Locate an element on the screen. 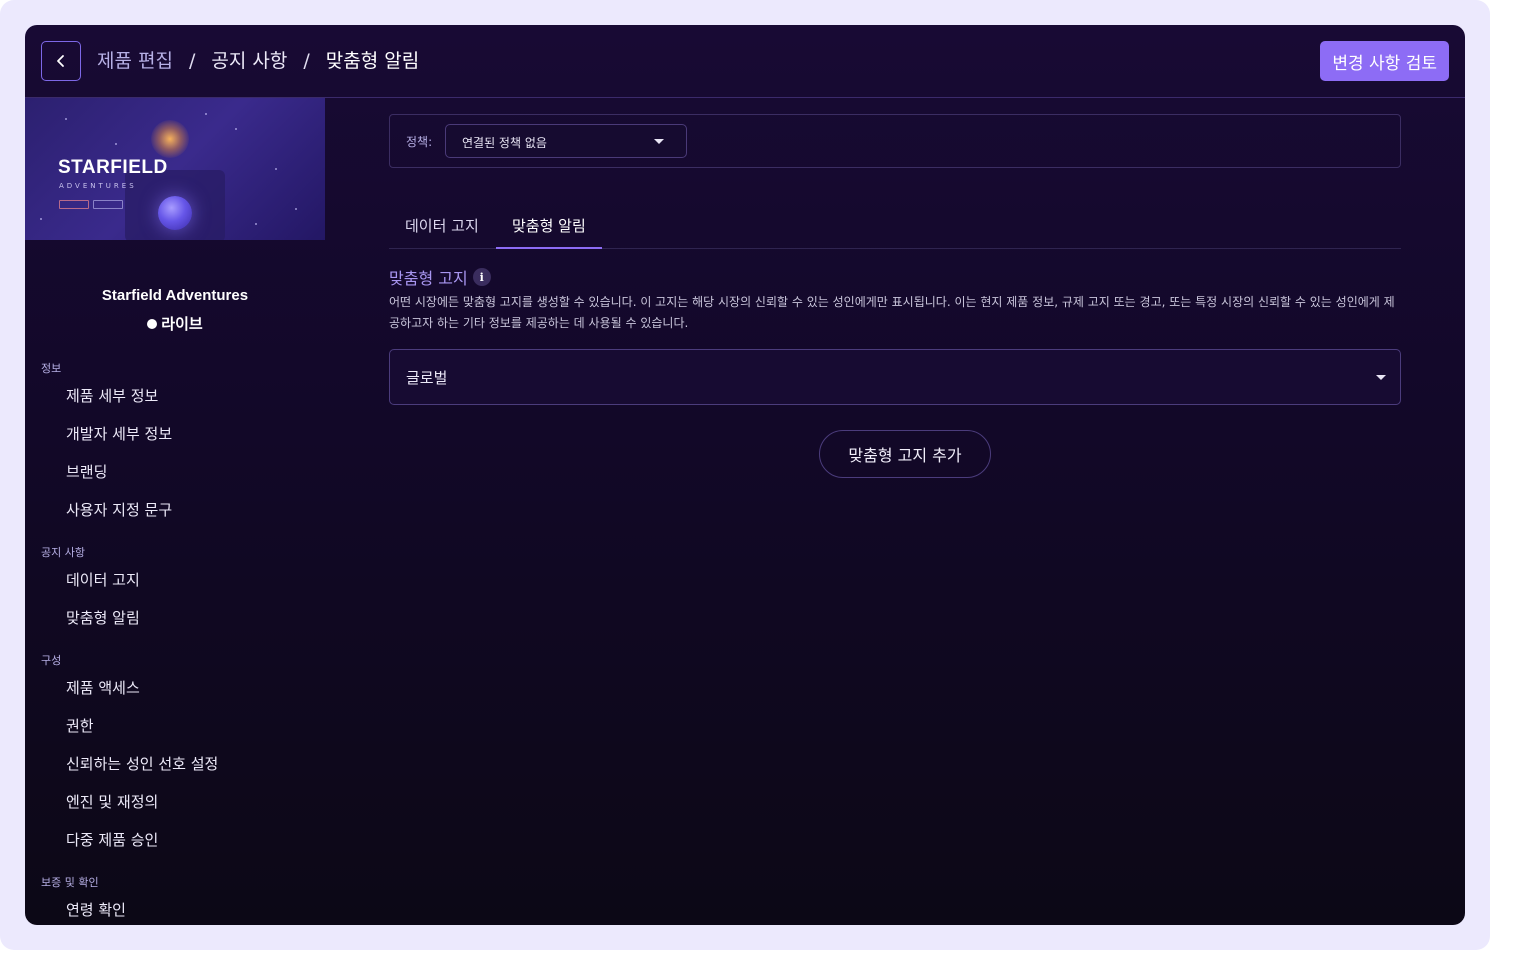  sidebar-item-product-details: 제품 세부 정보 is located at coordinates (112, 395).